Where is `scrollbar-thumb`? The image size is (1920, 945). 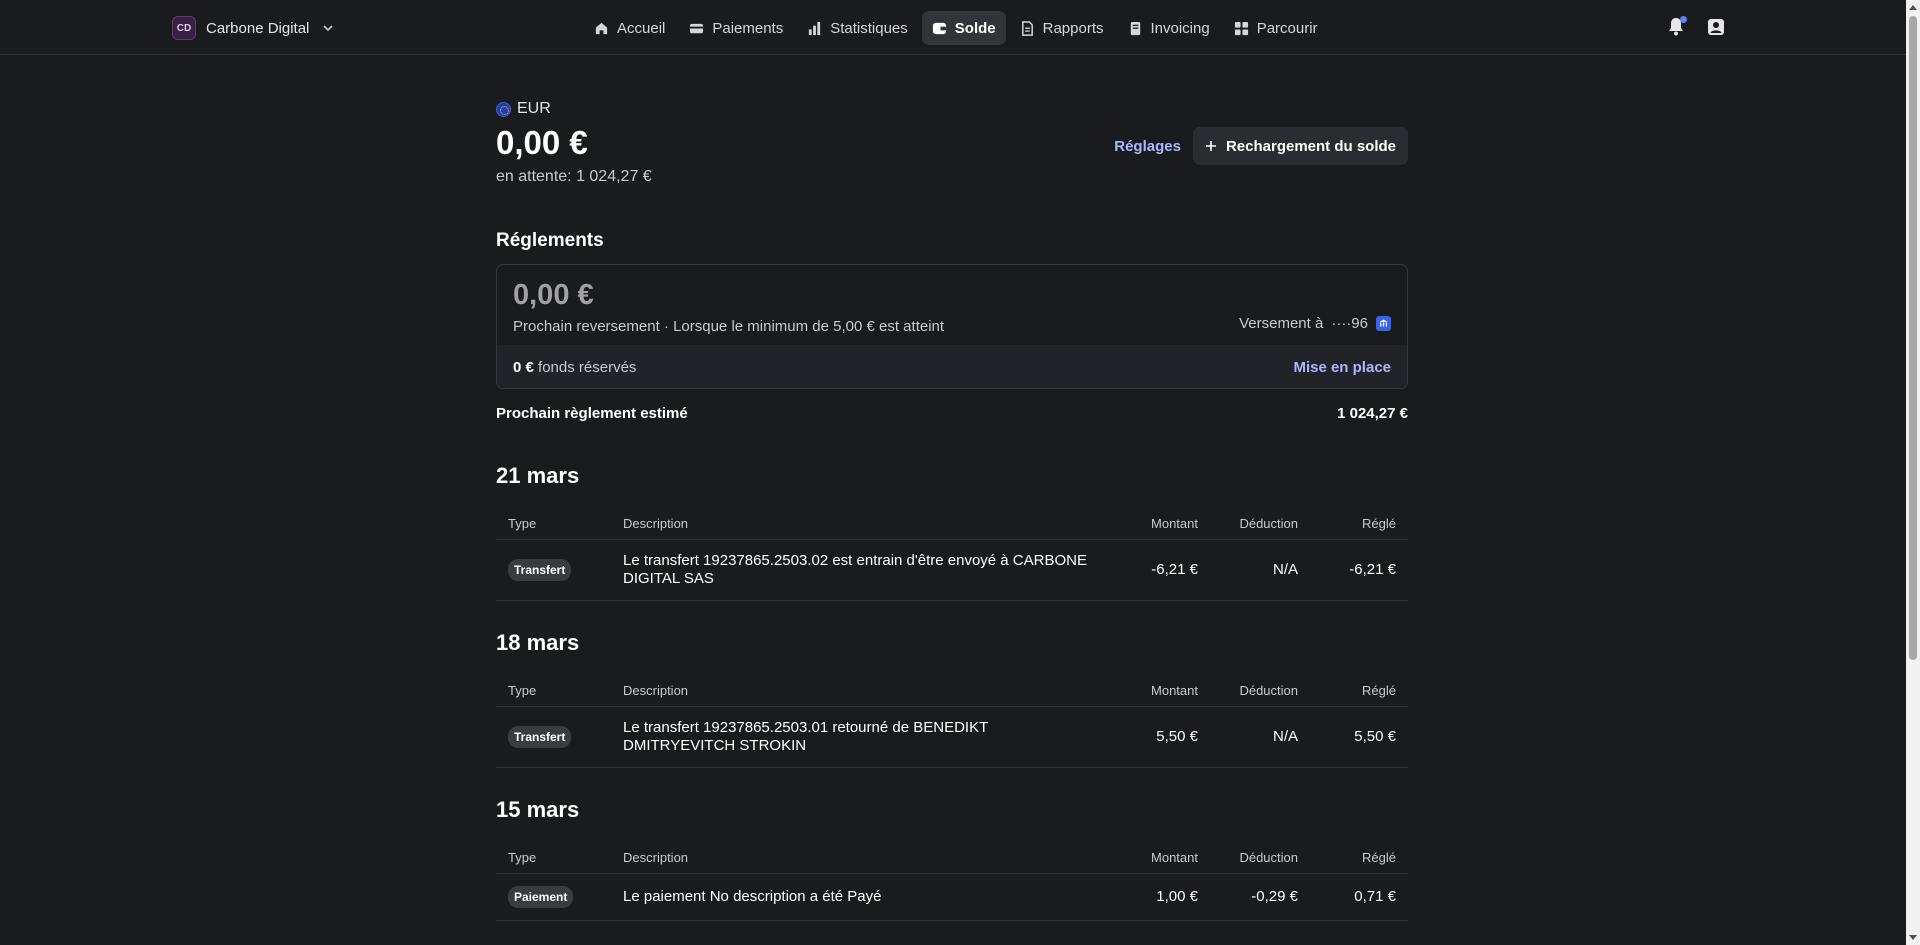
scrollbar-thumb is located at coordinates (1913, 338).